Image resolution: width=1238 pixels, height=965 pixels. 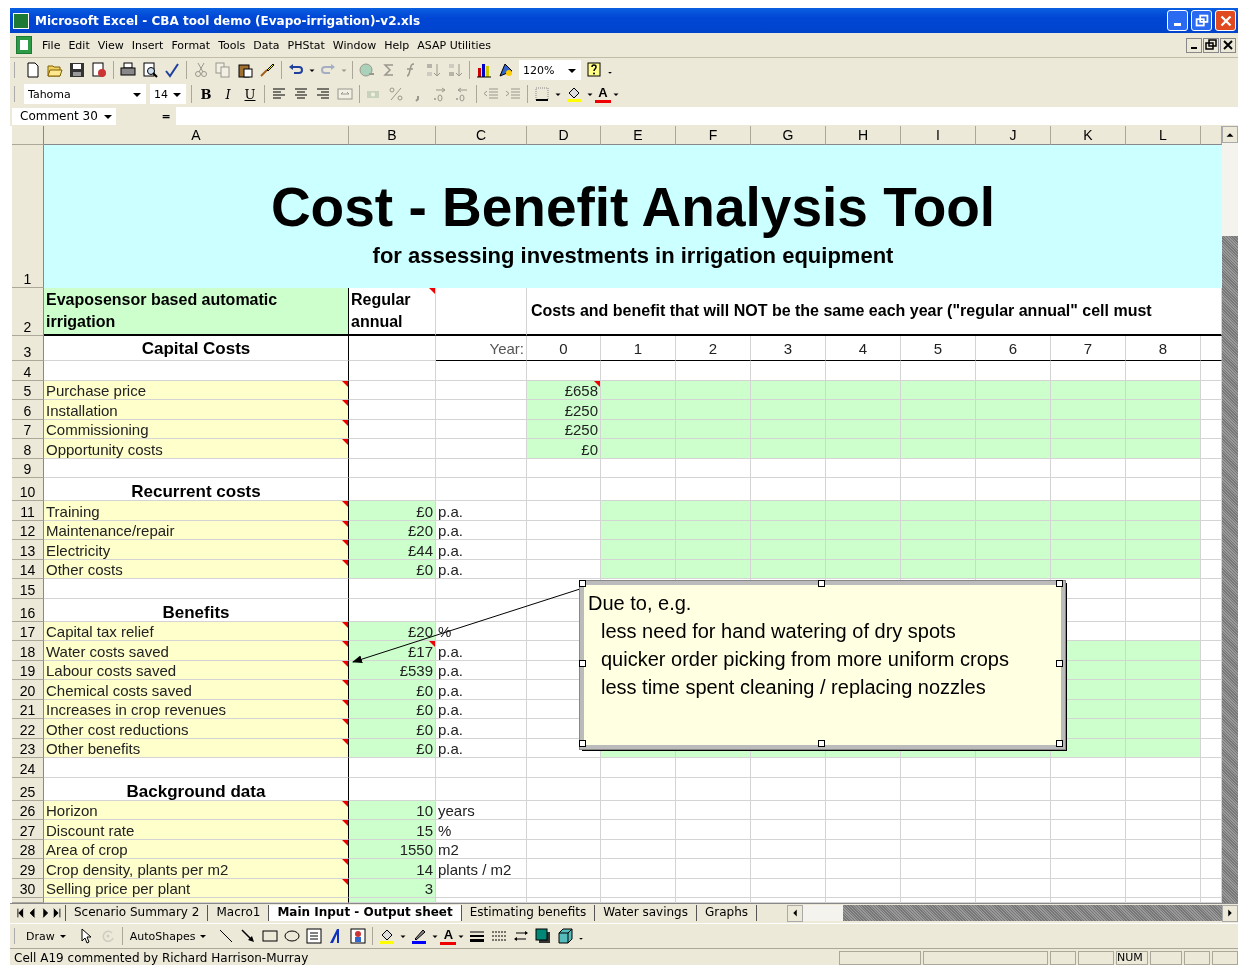 What do you see at coordinates (110, 45) in the screenshot?
I see `menu-item: View` at bounding box center [110, 45].